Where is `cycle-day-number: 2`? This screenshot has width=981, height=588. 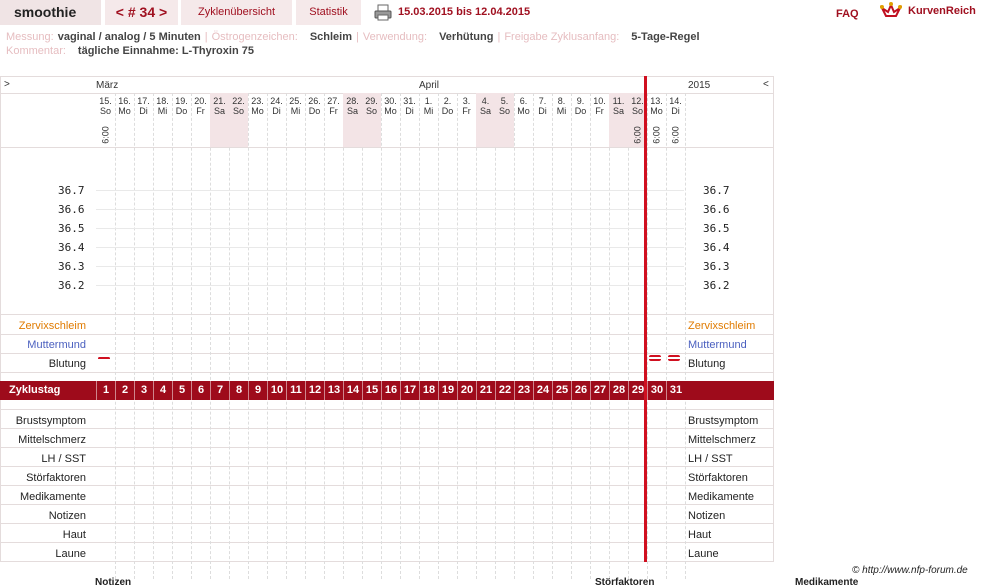 cycle-day-number: 2 is located at coordinates (124, 390).